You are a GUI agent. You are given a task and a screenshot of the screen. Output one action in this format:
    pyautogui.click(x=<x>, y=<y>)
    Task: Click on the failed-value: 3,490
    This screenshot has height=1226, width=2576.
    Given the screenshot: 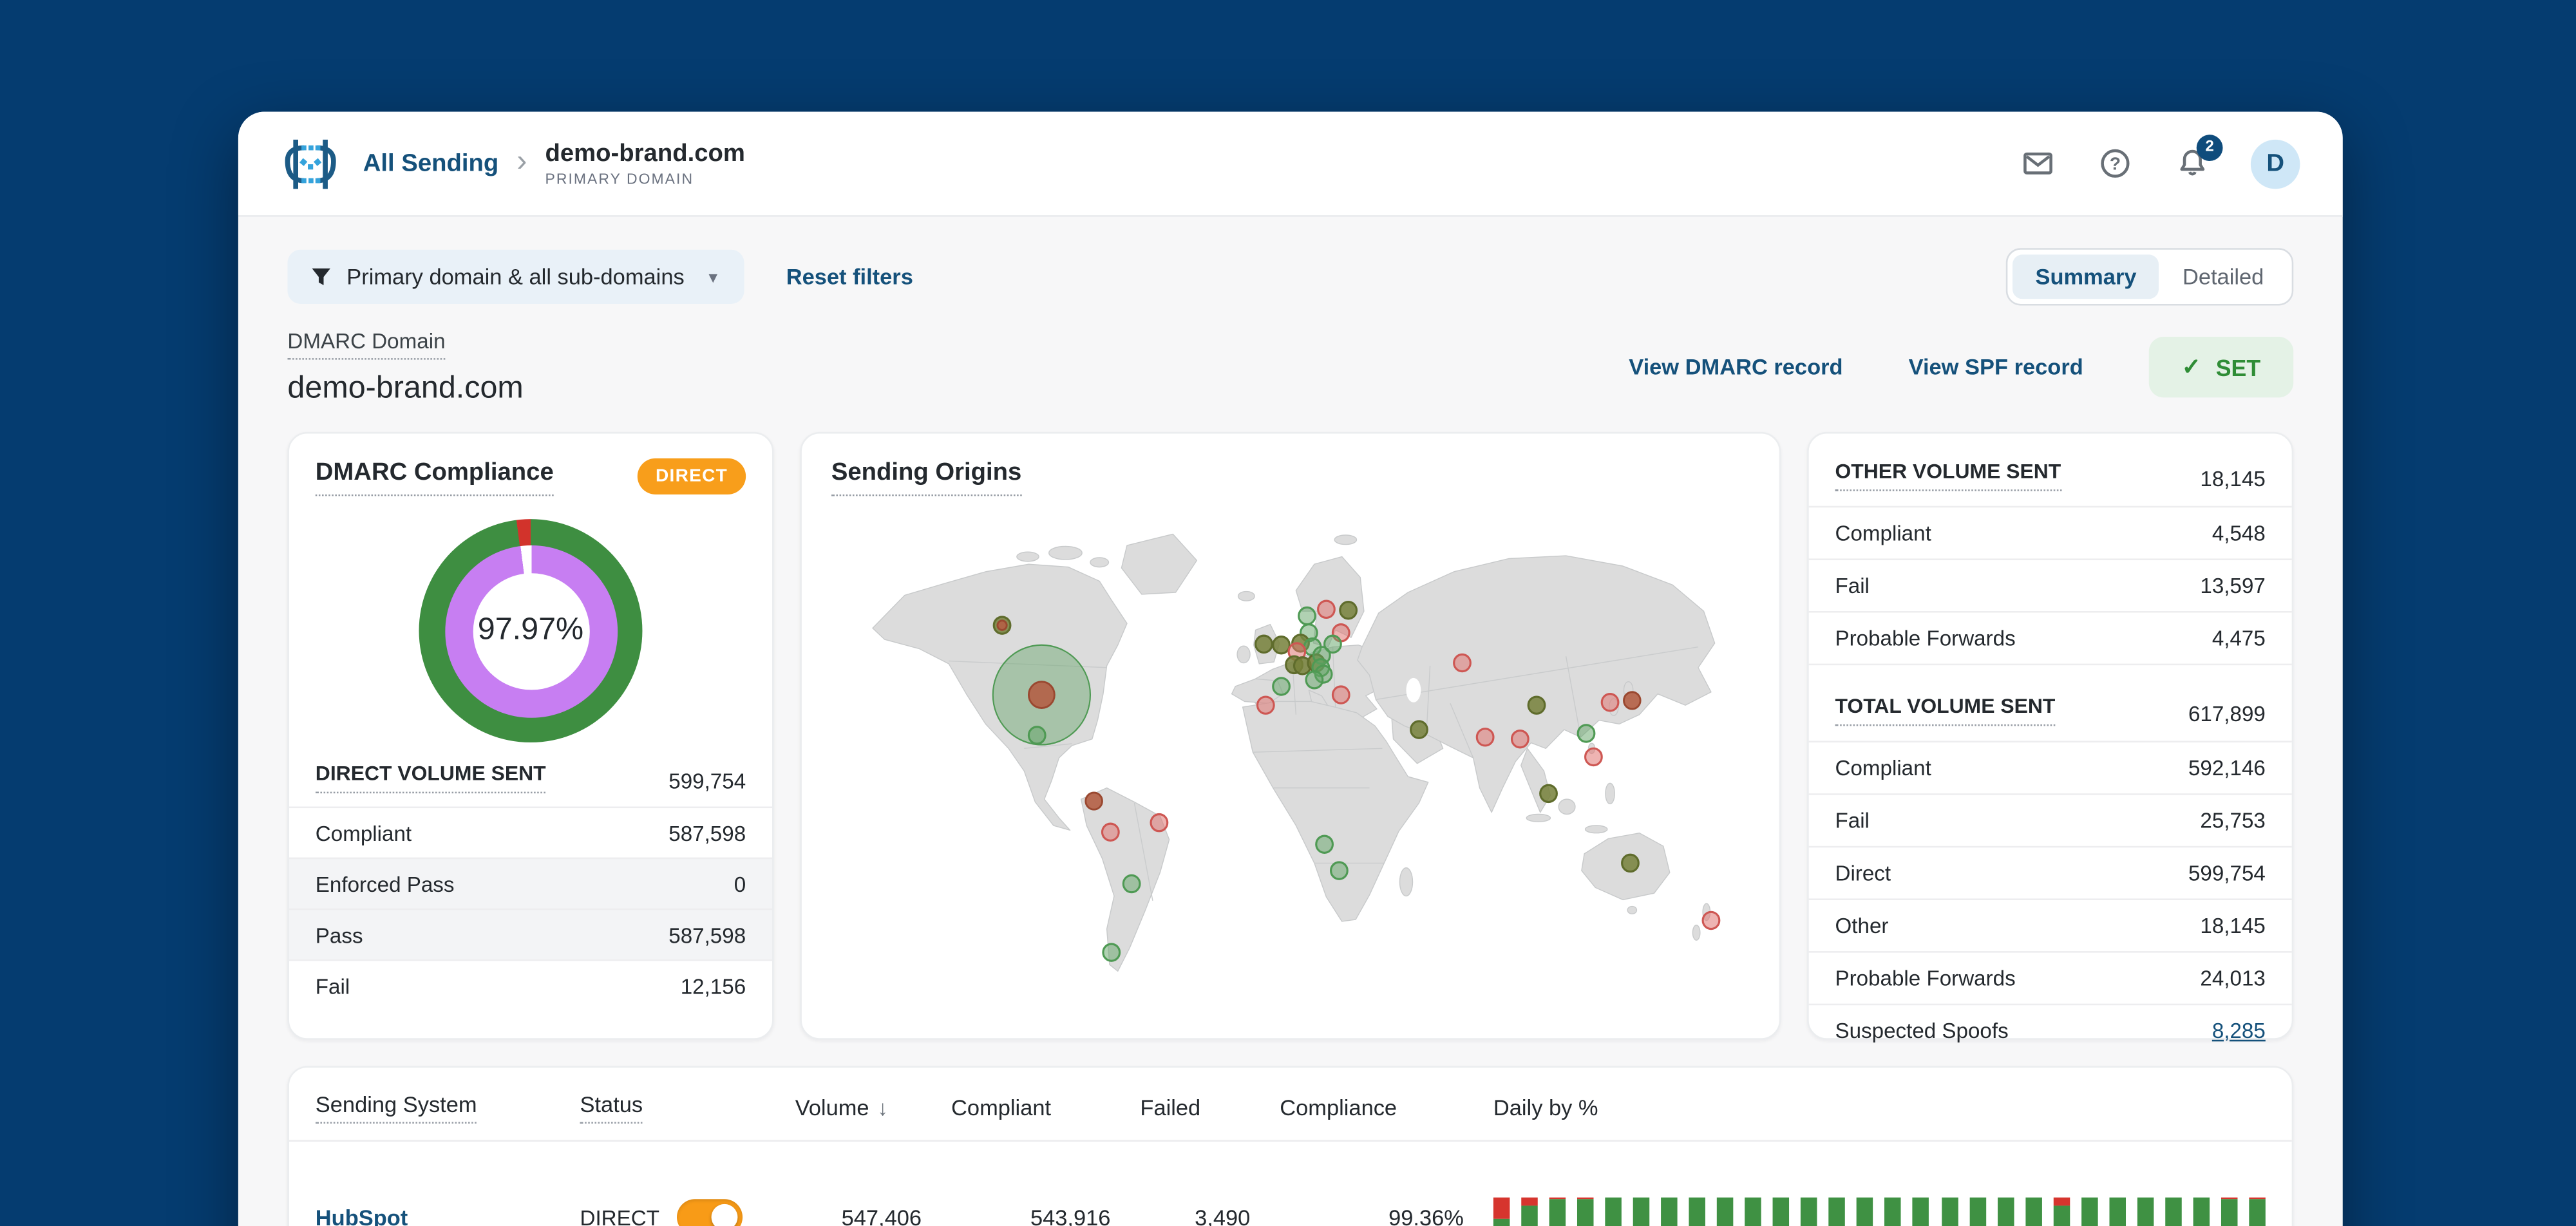 What is the action you would take?
    pyautogui.click(x=1223, y=1215)
    